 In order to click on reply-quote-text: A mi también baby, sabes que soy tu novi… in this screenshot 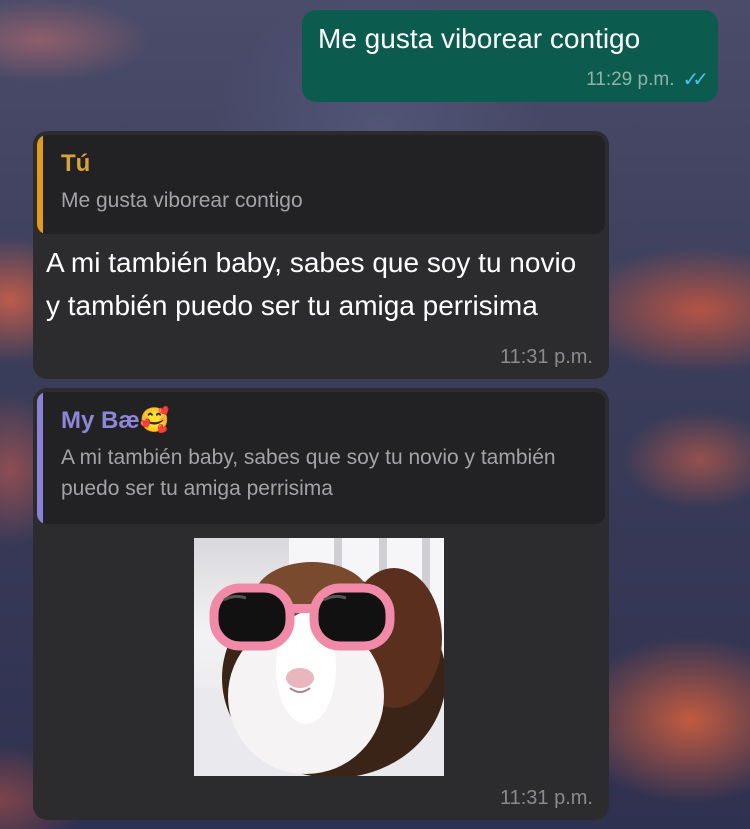, I will do `click(308, 473)`.